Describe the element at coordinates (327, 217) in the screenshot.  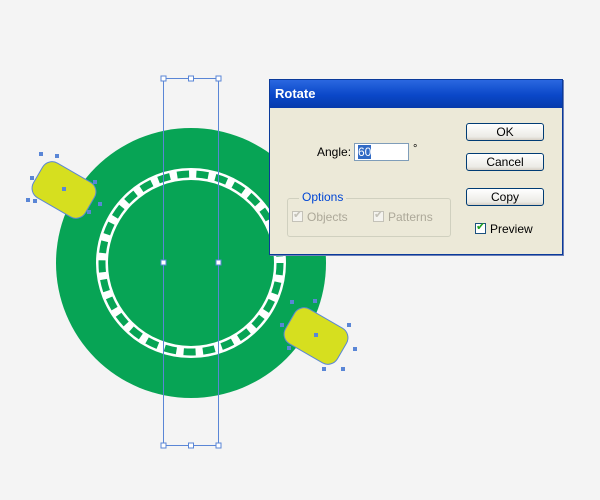
I see `objects-label: Objects` at that location.